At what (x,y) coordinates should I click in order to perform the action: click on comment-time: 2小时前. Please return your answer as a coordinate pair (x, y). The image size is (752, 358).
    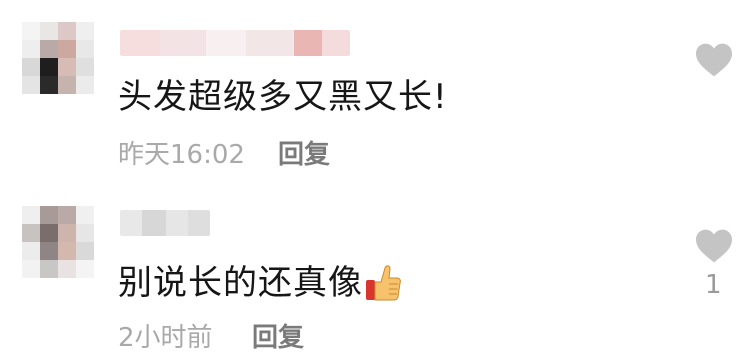
    Looking at the image, I should click on (165, 338).